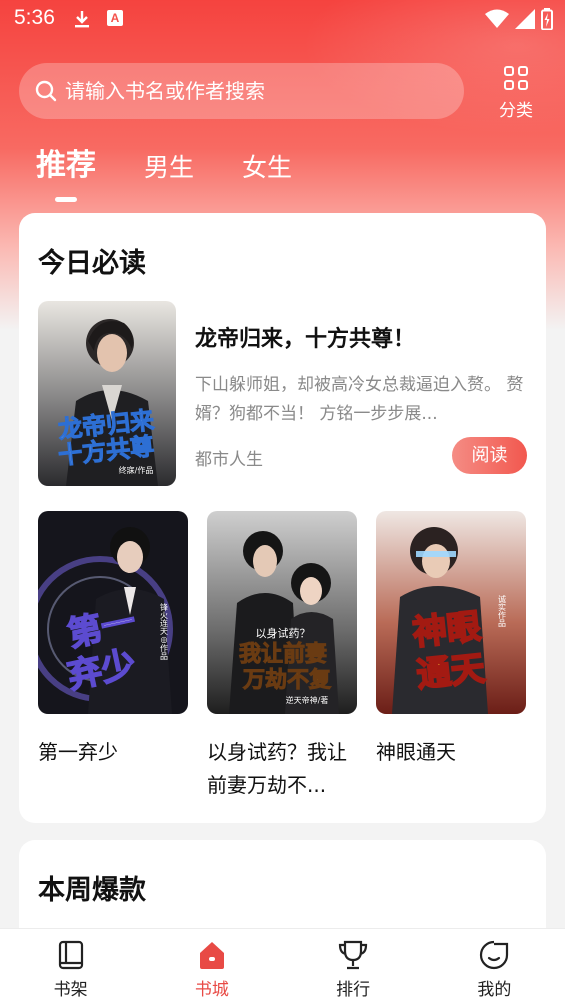 The width and height of the screenshot is (565, 1004). I want to click on profile-icon, so click(494, 955).